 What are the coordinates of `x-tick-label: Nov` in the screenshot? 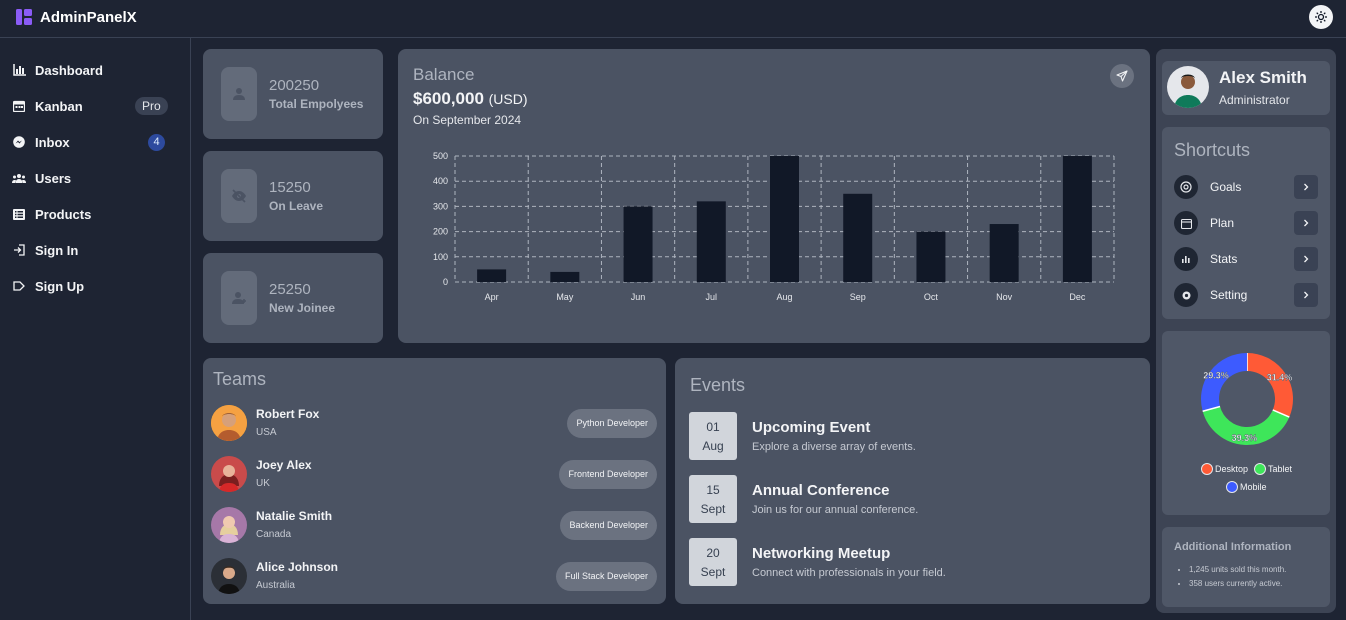 It's located at (1004, 297).